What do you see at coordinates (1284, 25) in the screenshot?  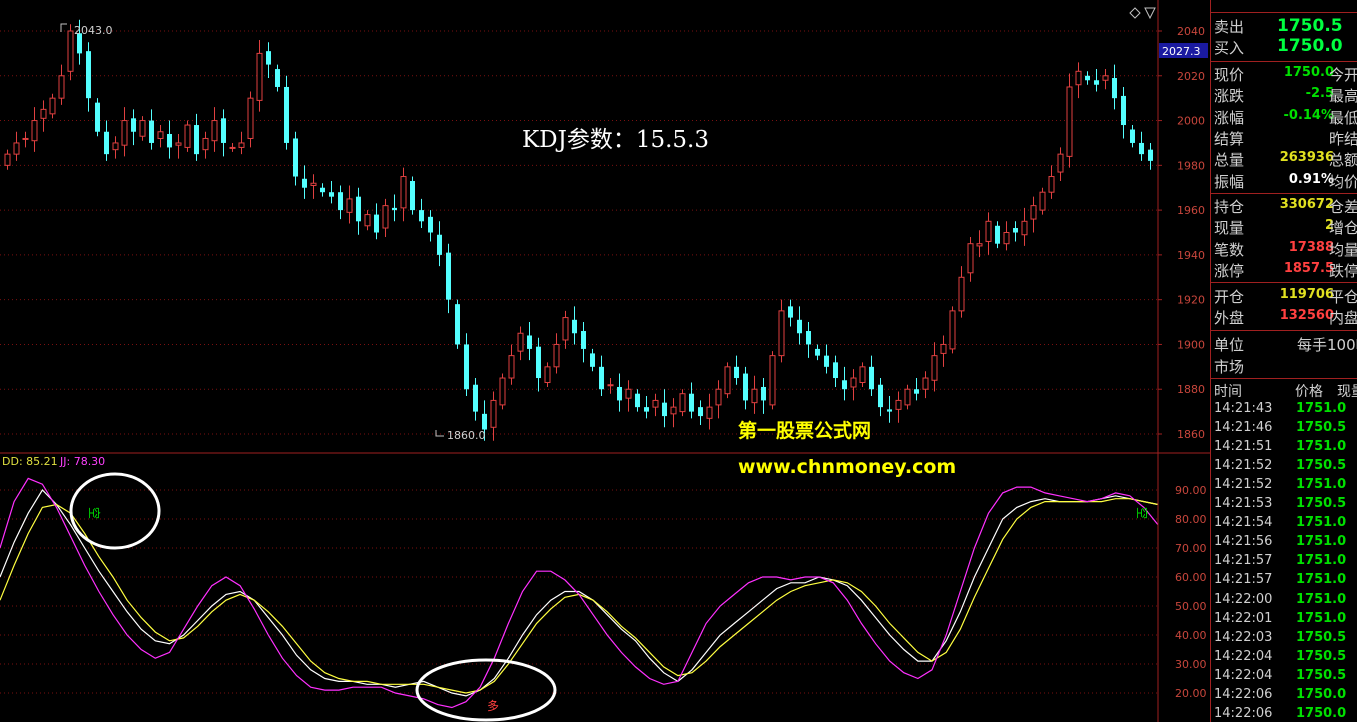 I see `sell-row: 卖出 1750.5` at bounding box center [1284, 25].